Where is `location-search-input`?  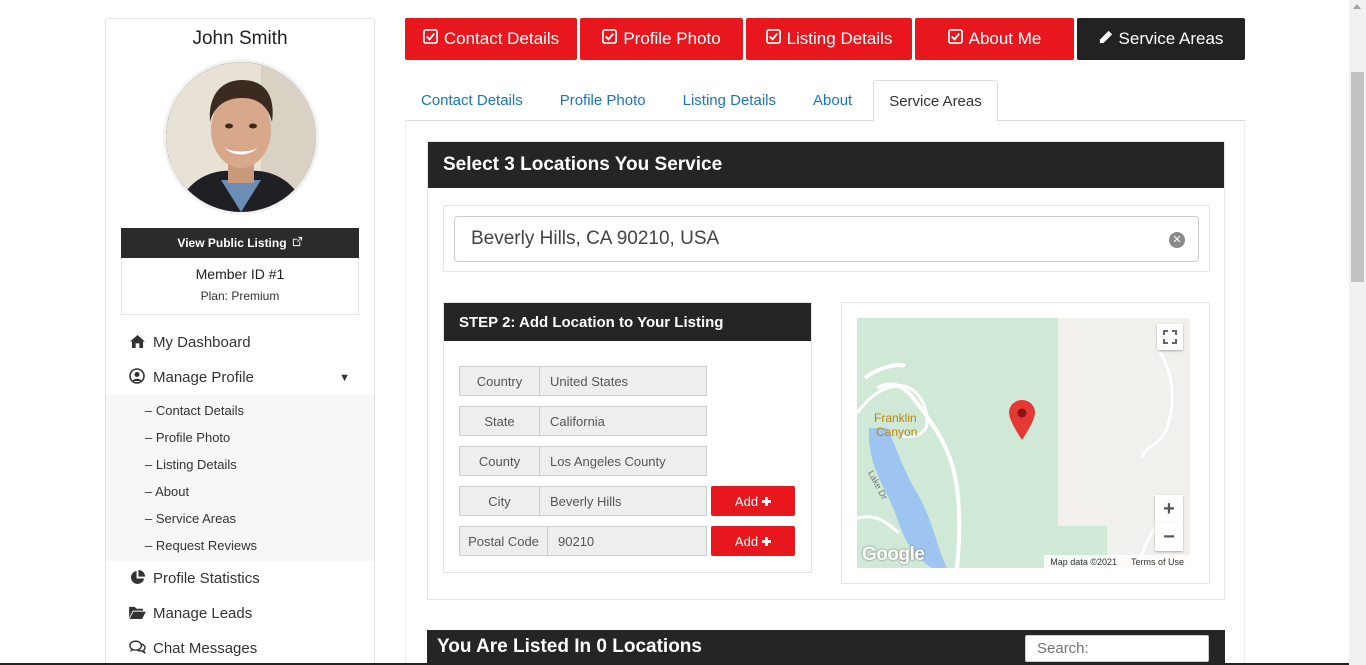 location-search-input is located at coordinates (826, 239).